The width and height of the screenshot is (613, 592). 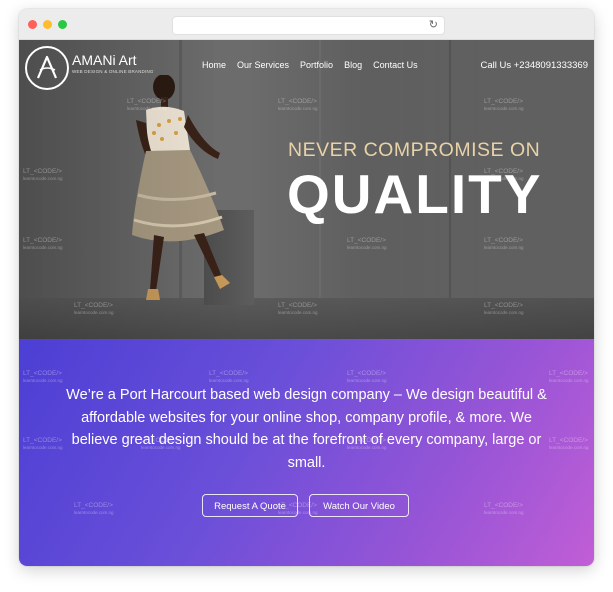 What do you see at coordinates (250, 505) in the screenshot?
I see `request-quote-button: Request A Quote` at bounding box center [250, 505].